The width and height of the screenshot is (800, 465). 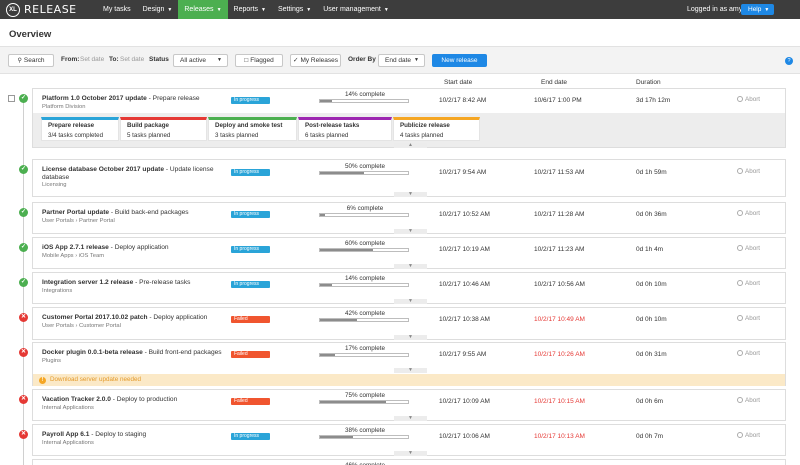 I want to click on my-releases-filter-button: ✓ My Releases, so click(x=315, y=60).